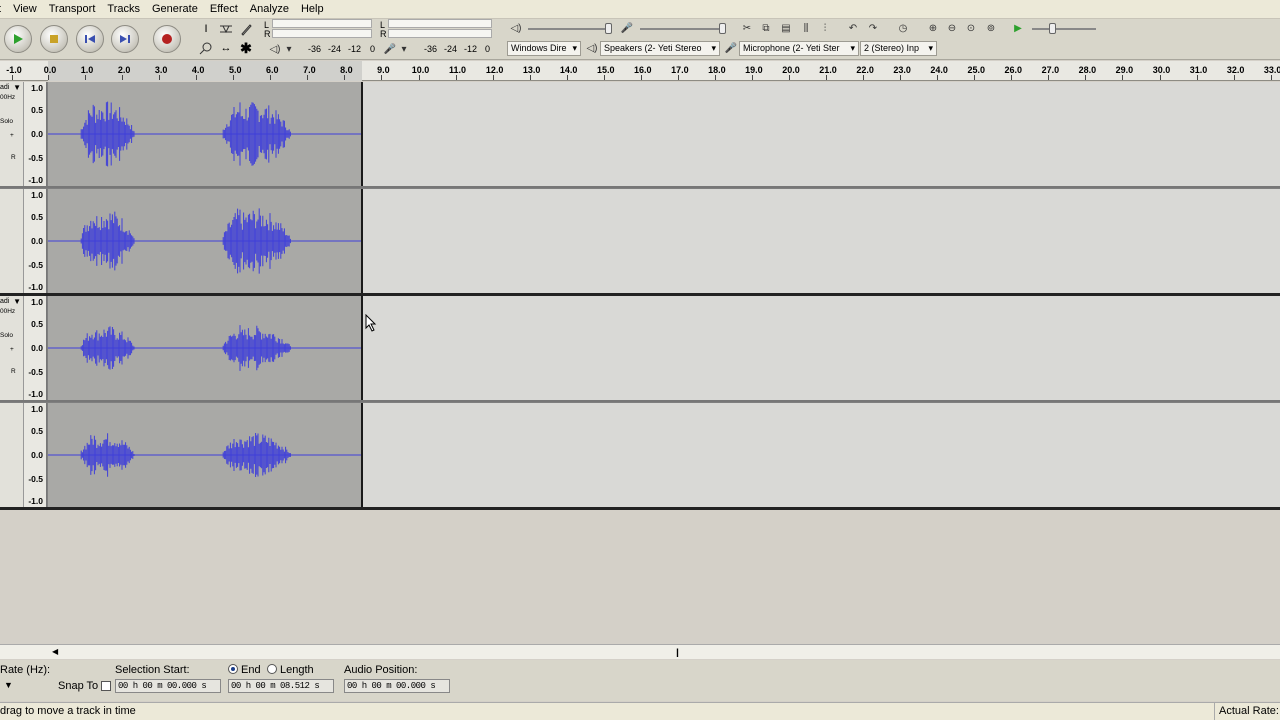  Describe the element at coordinates (640, 651) in the screenshot. I see `horizontal-scrollbar: ◀ |||` at that location.